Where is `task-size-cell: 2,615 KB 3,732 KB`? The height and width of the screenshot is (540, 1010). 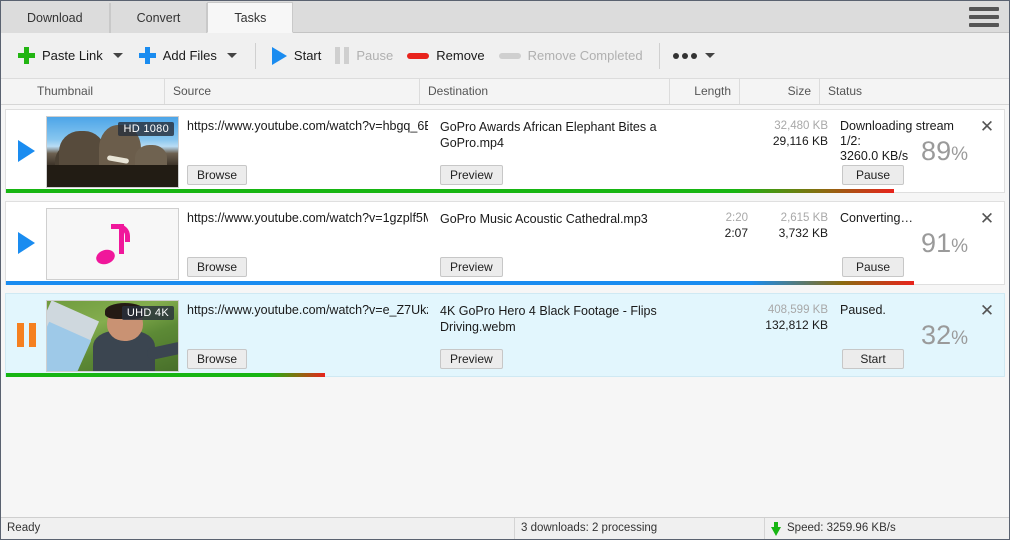
task-size-cell: 2,615 KB 3,732 KB is located at coordinates (796, 221).